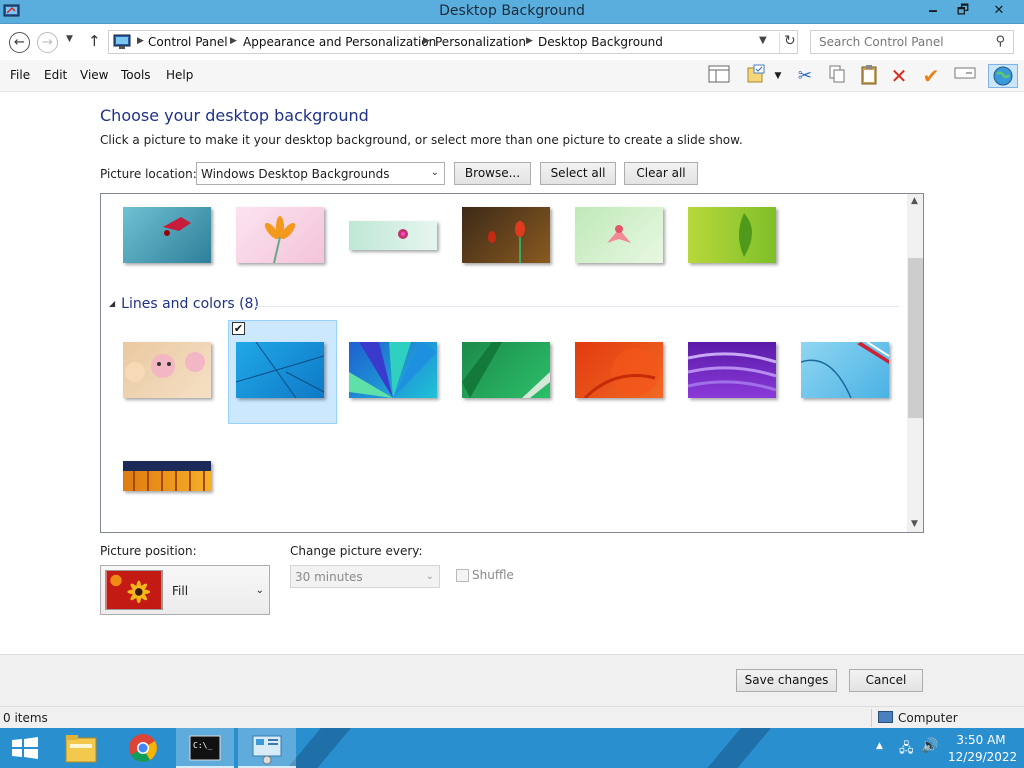  I want to click on terminal-icon: C:\_, so click(205, 748).